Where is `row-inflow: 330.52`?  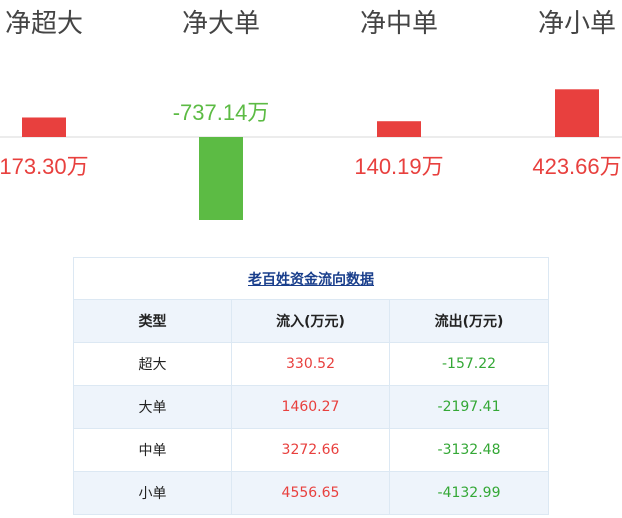 row-inflow: 330.52 is located at coordinates (310, 364).